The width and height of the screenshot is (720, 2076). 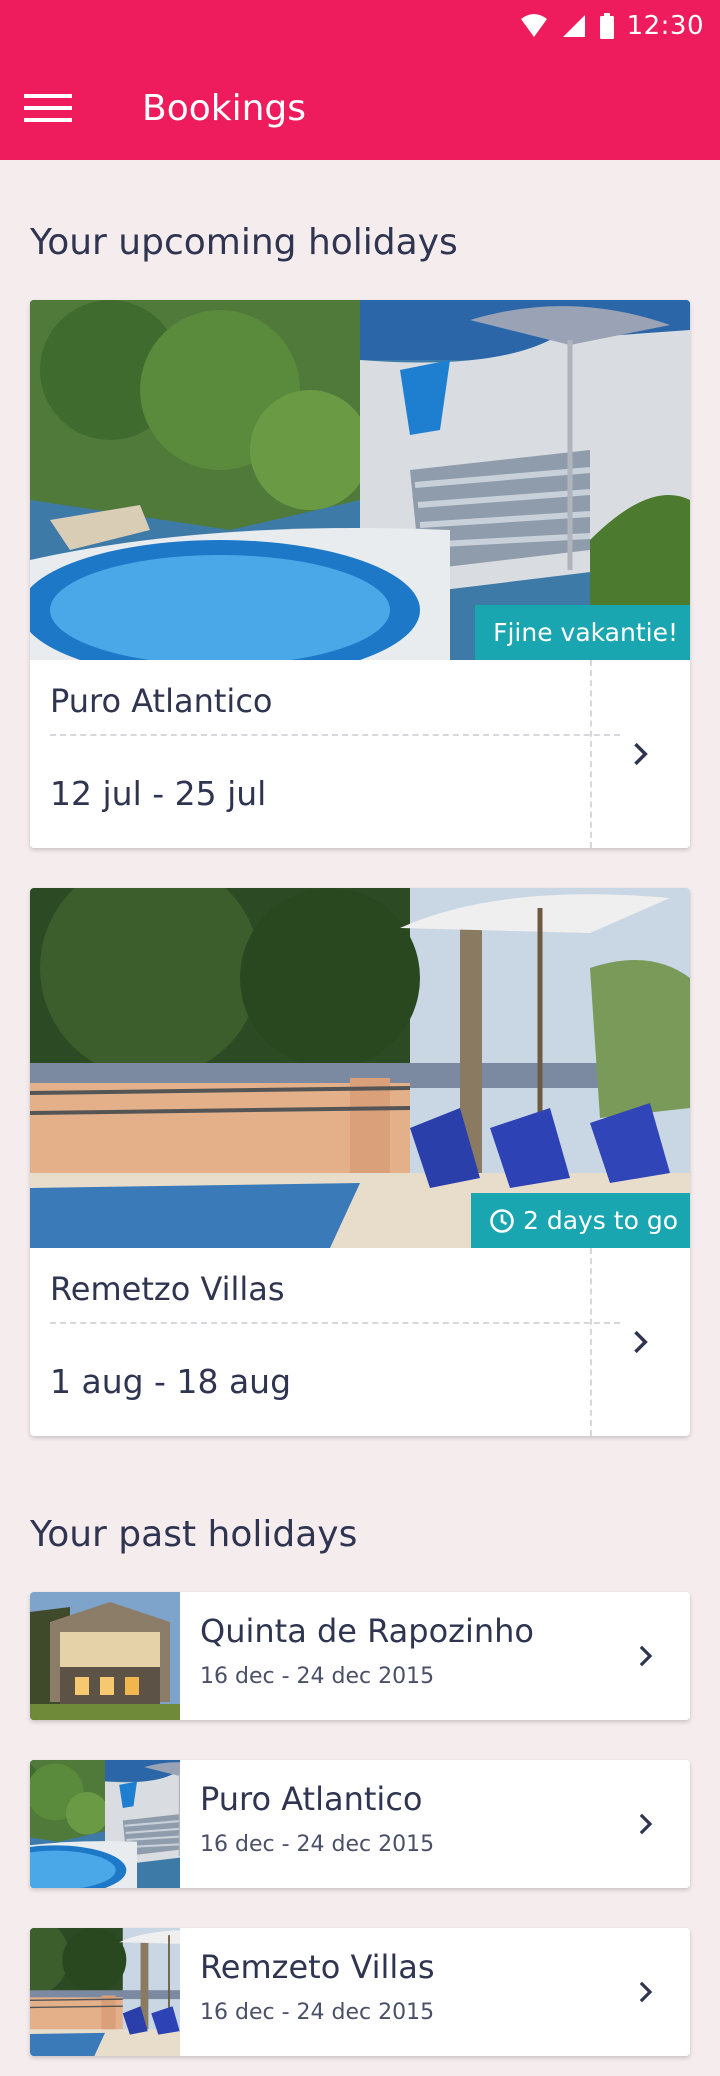 What do you see at coordinates (360, 1824) in the screenshot?
I see `past-booking-row: Puro Atlantico 16 dec - 24 dec 2015` at bounding box center [360, 1824].